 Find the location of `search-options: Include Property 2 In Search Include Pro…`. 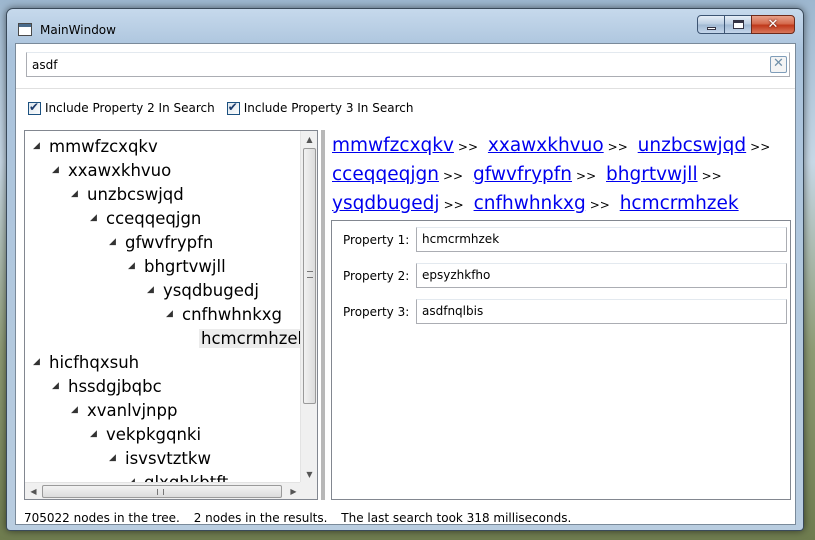

search-options: Include Property 2 In Search Include Pro… is located at coordinates (226, 107).